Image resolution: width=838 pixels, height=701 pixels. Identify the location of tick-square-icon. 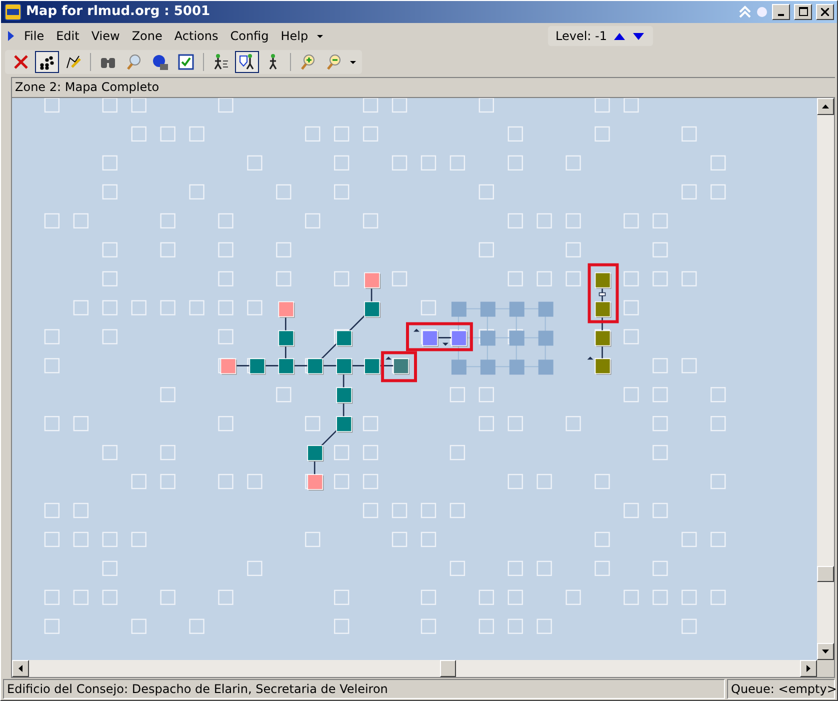
(186, 61).